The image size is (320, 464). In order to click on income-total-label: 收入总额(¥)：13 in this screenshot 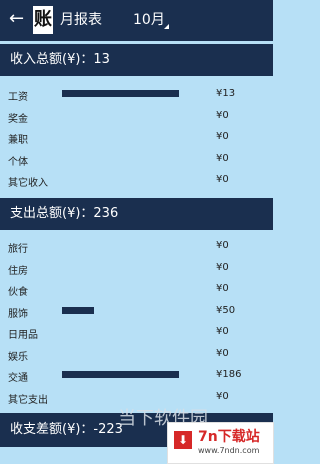, I will do `click(60, 59)`.